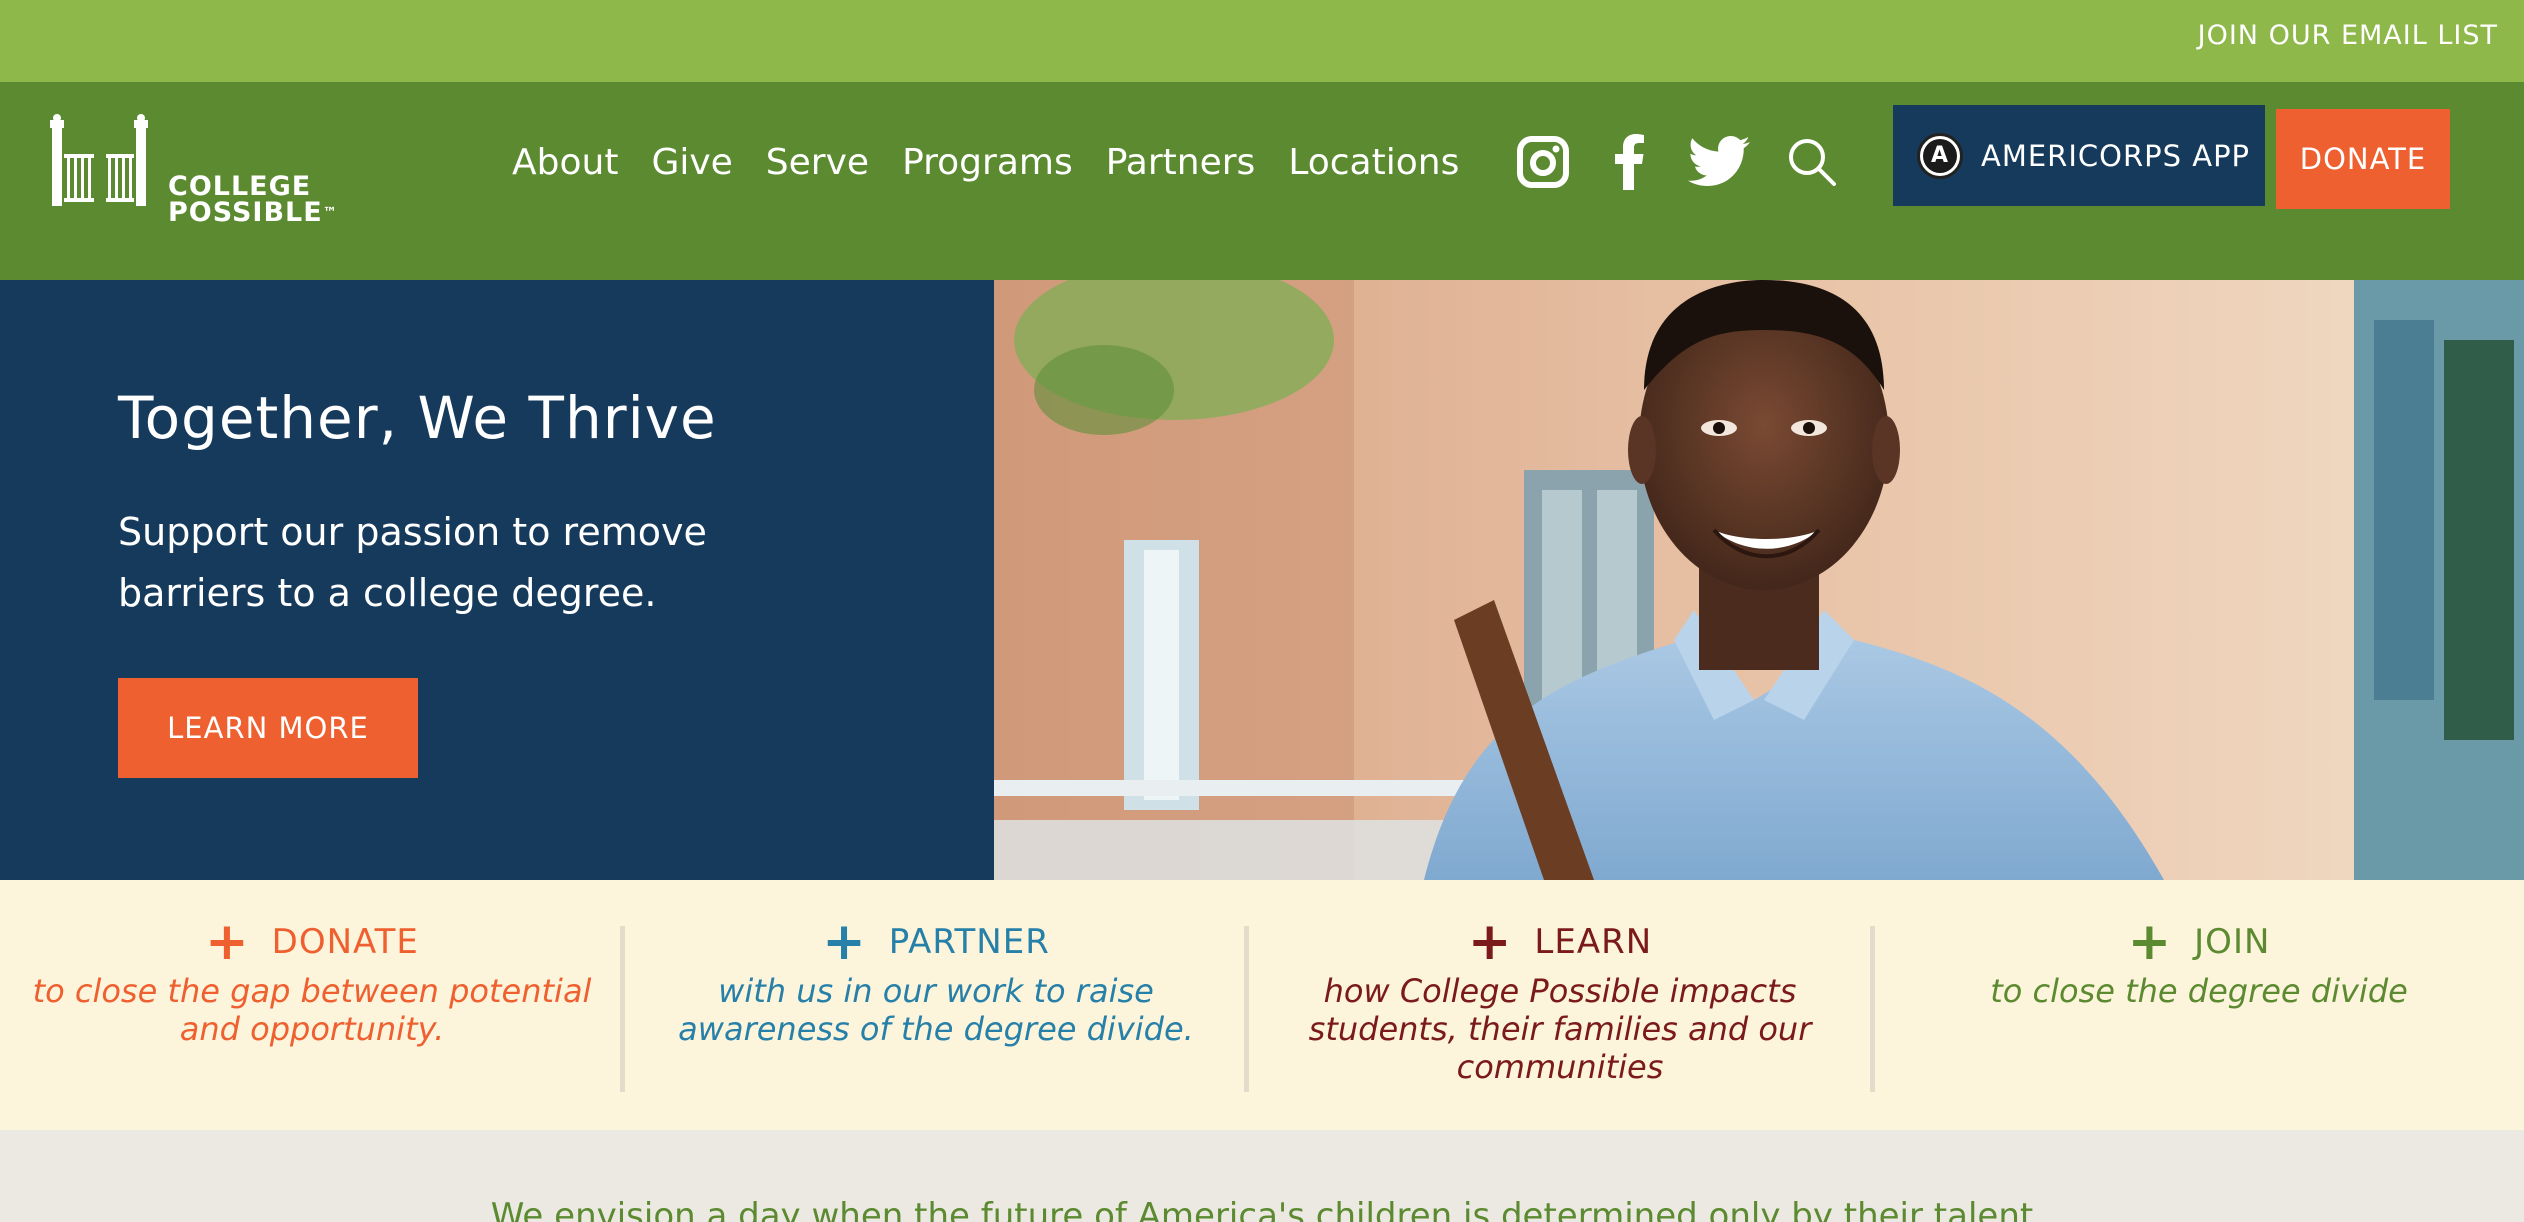 This screenshot has height=1222, width=2524. I want to click on donate-button: DONATE, so click(2363, 159).